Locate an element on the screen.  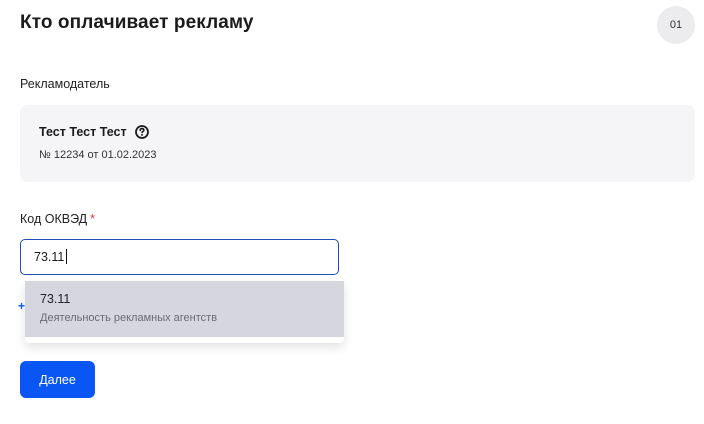
required-mark: * is located at coordinates (92, 219).